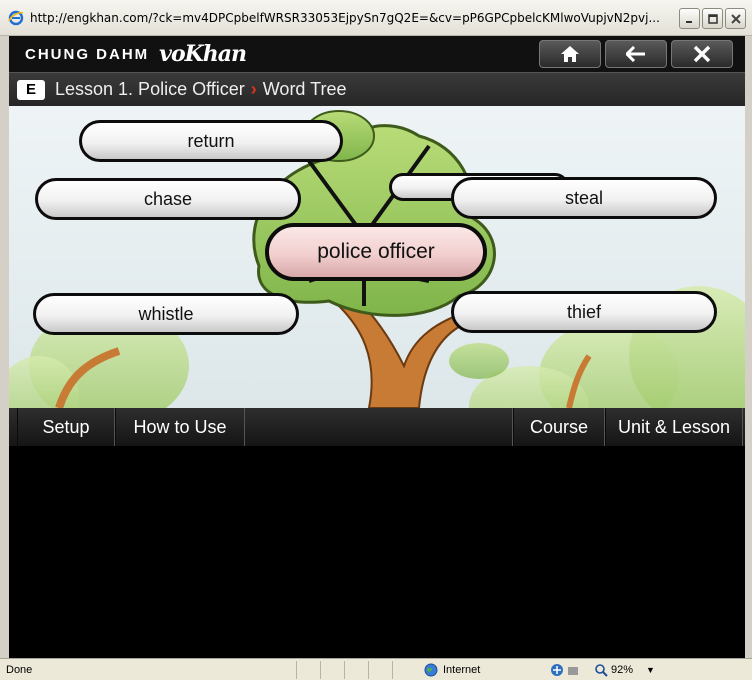 The width and height of the screenshot is (752, 680). I want to click on menu-spacer, so click(379, 427).